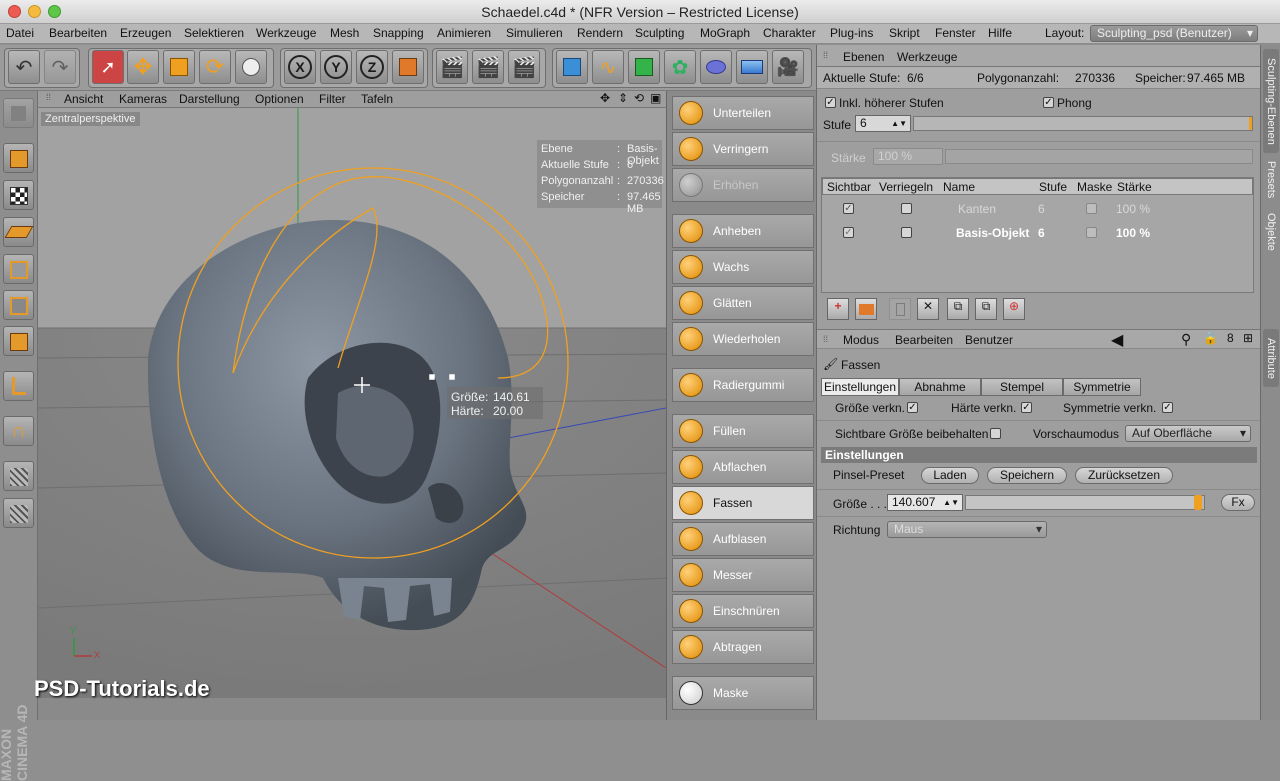  I want to click on rotate-tool-button: ⟳, so click(215, 67).